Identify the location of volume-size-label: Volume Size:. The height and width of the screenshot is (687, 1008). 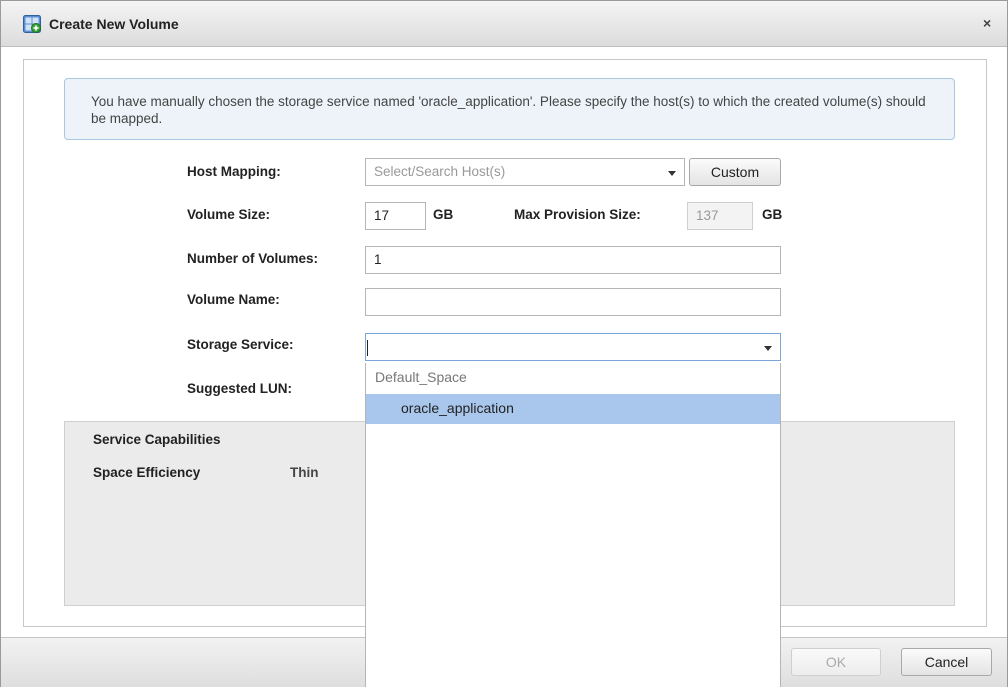
(229, 214).